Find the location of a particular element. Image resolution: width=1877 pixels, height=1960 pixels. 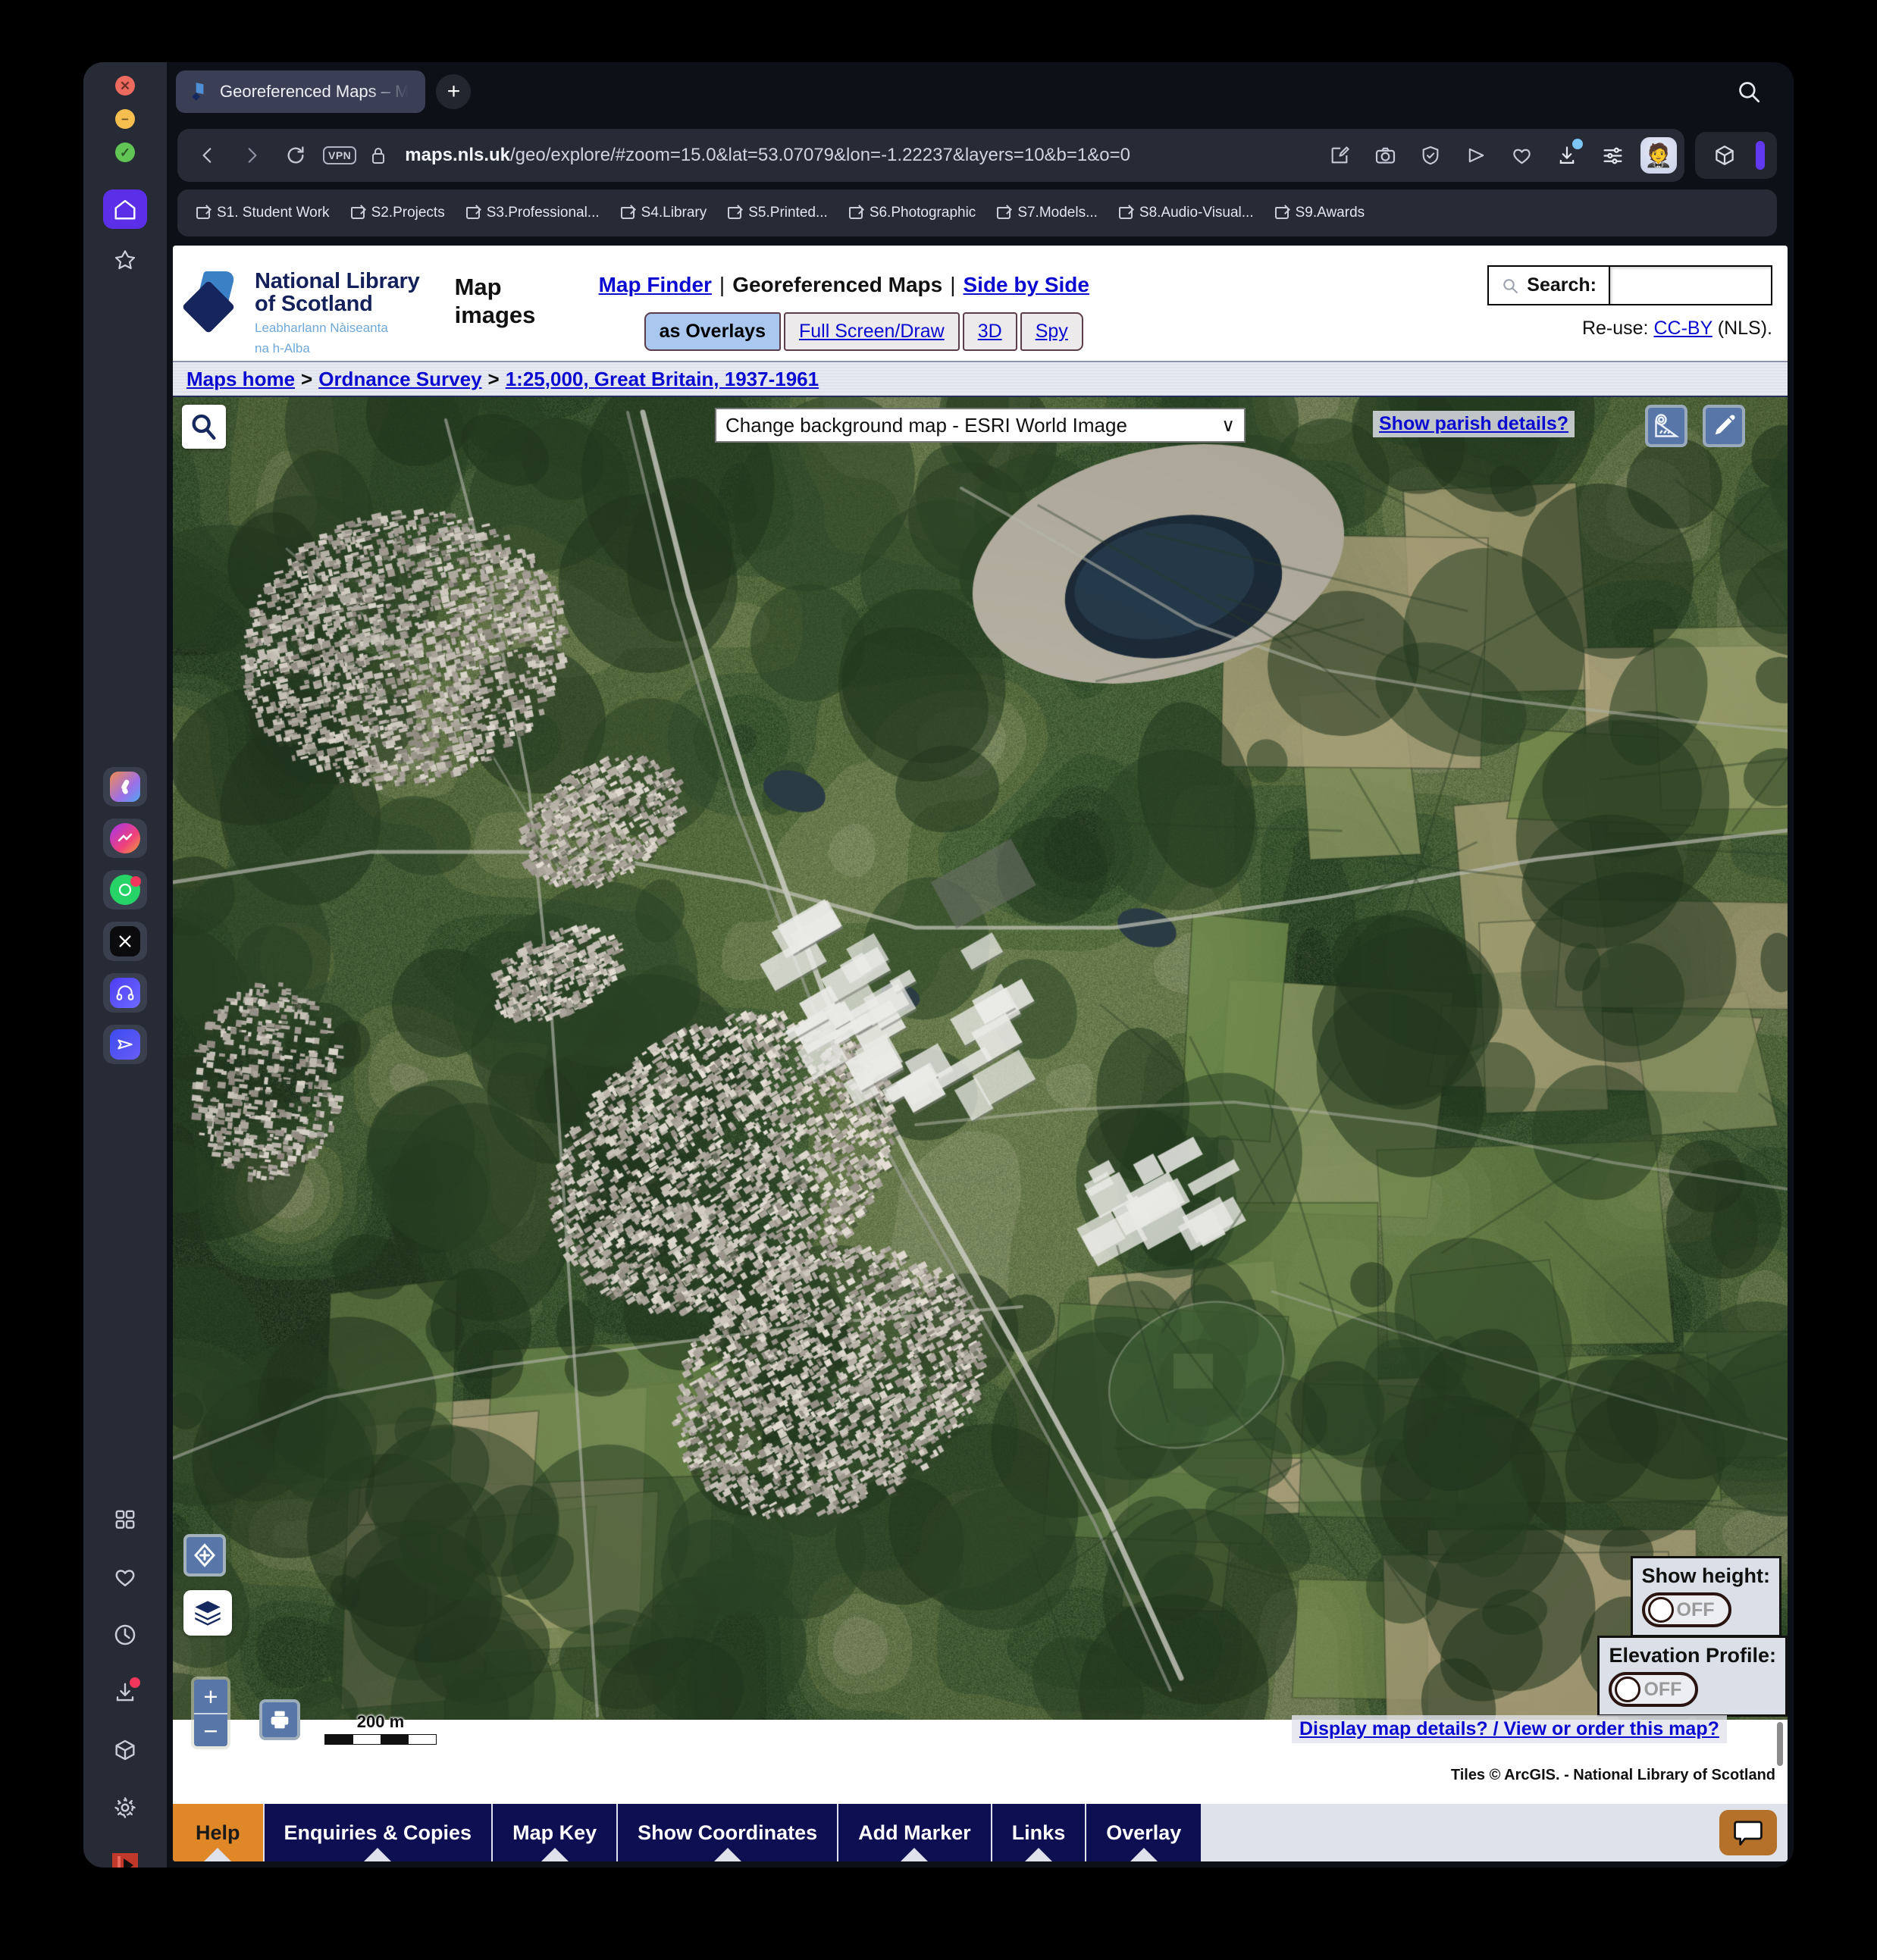

vpn-badge: VPN is located at coordinates (340, 155).